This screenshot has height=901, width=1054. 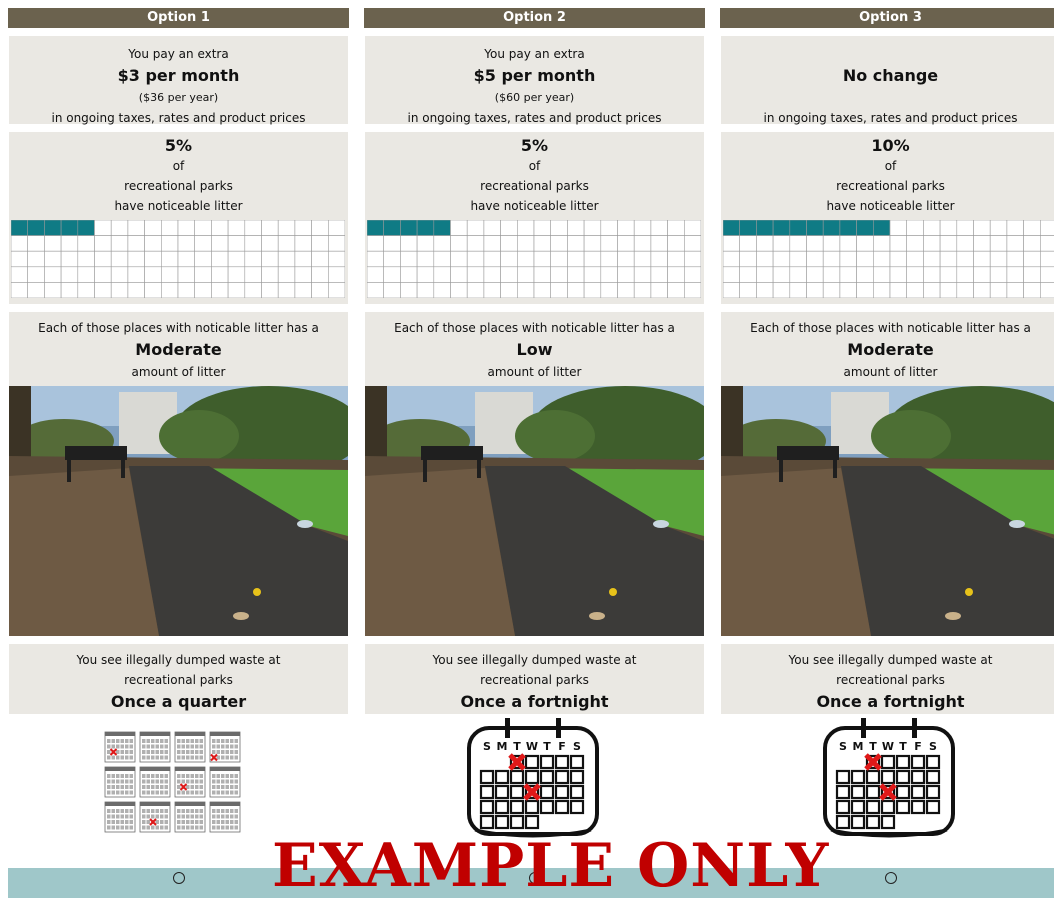 What do you see at coordinates (765, 228) in the screenshot?
I see `grid-cell-filled` at bounding box center [765, 228].